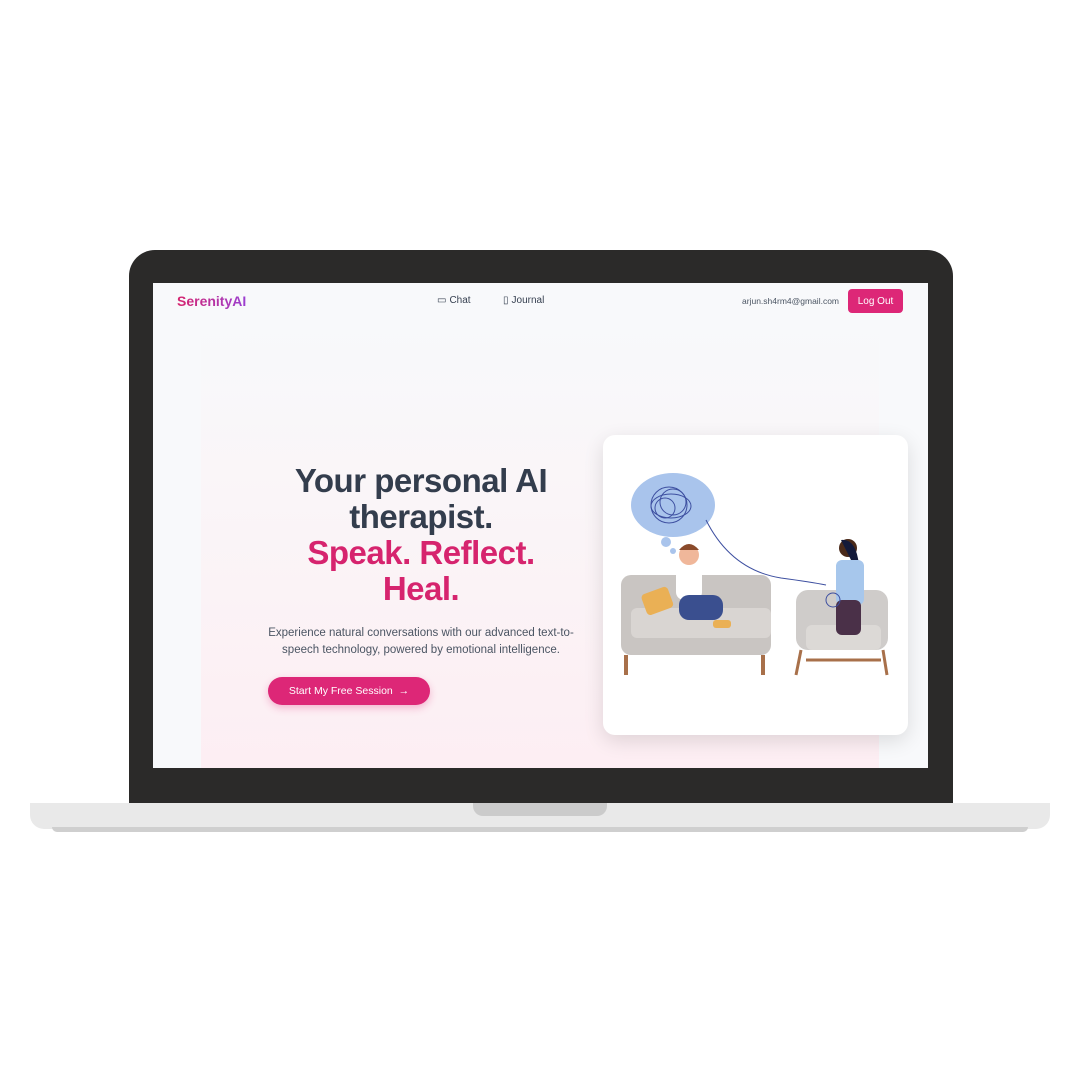 This screenshot has height=1080, width=1080. What do you see at coordinates (421, 552) in the screenshot?
I see `hero-accent-line: Speak. Reflect.` at bounding box center [421, 552].